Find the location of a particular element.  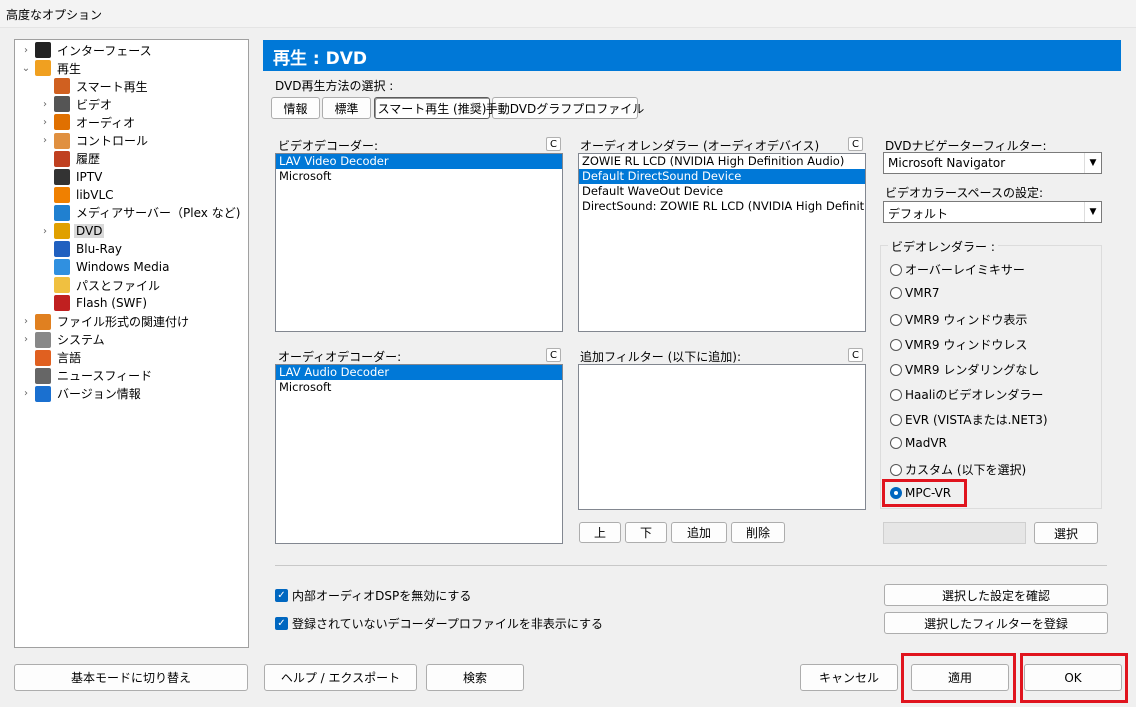

tree-item: 履歴 is located at coordinates (71, 159).